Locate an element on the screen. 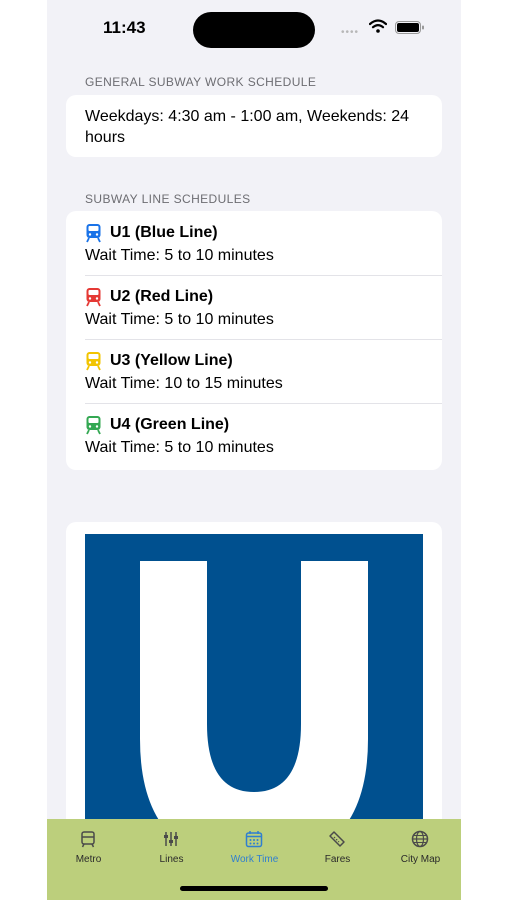 This screenshot has height=900, width=507. line-name: U1 (Blue Line) is located at coordinates (164, 232).